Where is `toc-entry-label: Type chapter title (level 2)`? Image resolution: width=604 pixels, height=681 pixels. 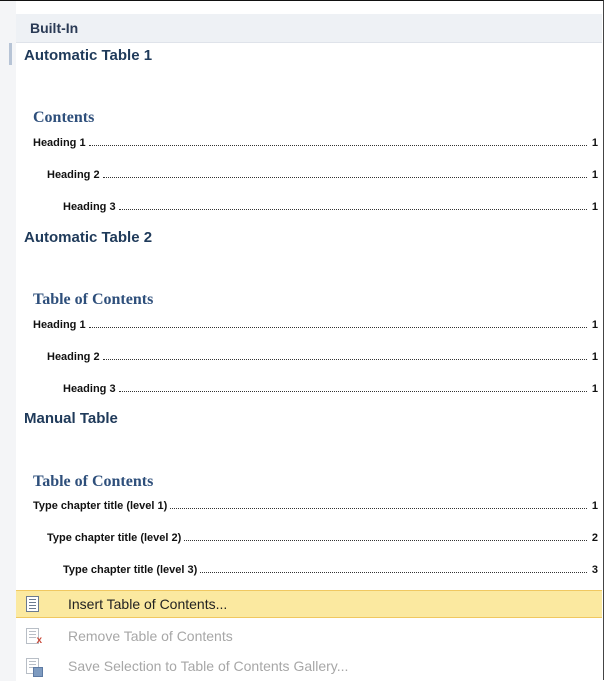
toc-entry-label: Type chapter title (level 2) is located at coordinates (114, 538).